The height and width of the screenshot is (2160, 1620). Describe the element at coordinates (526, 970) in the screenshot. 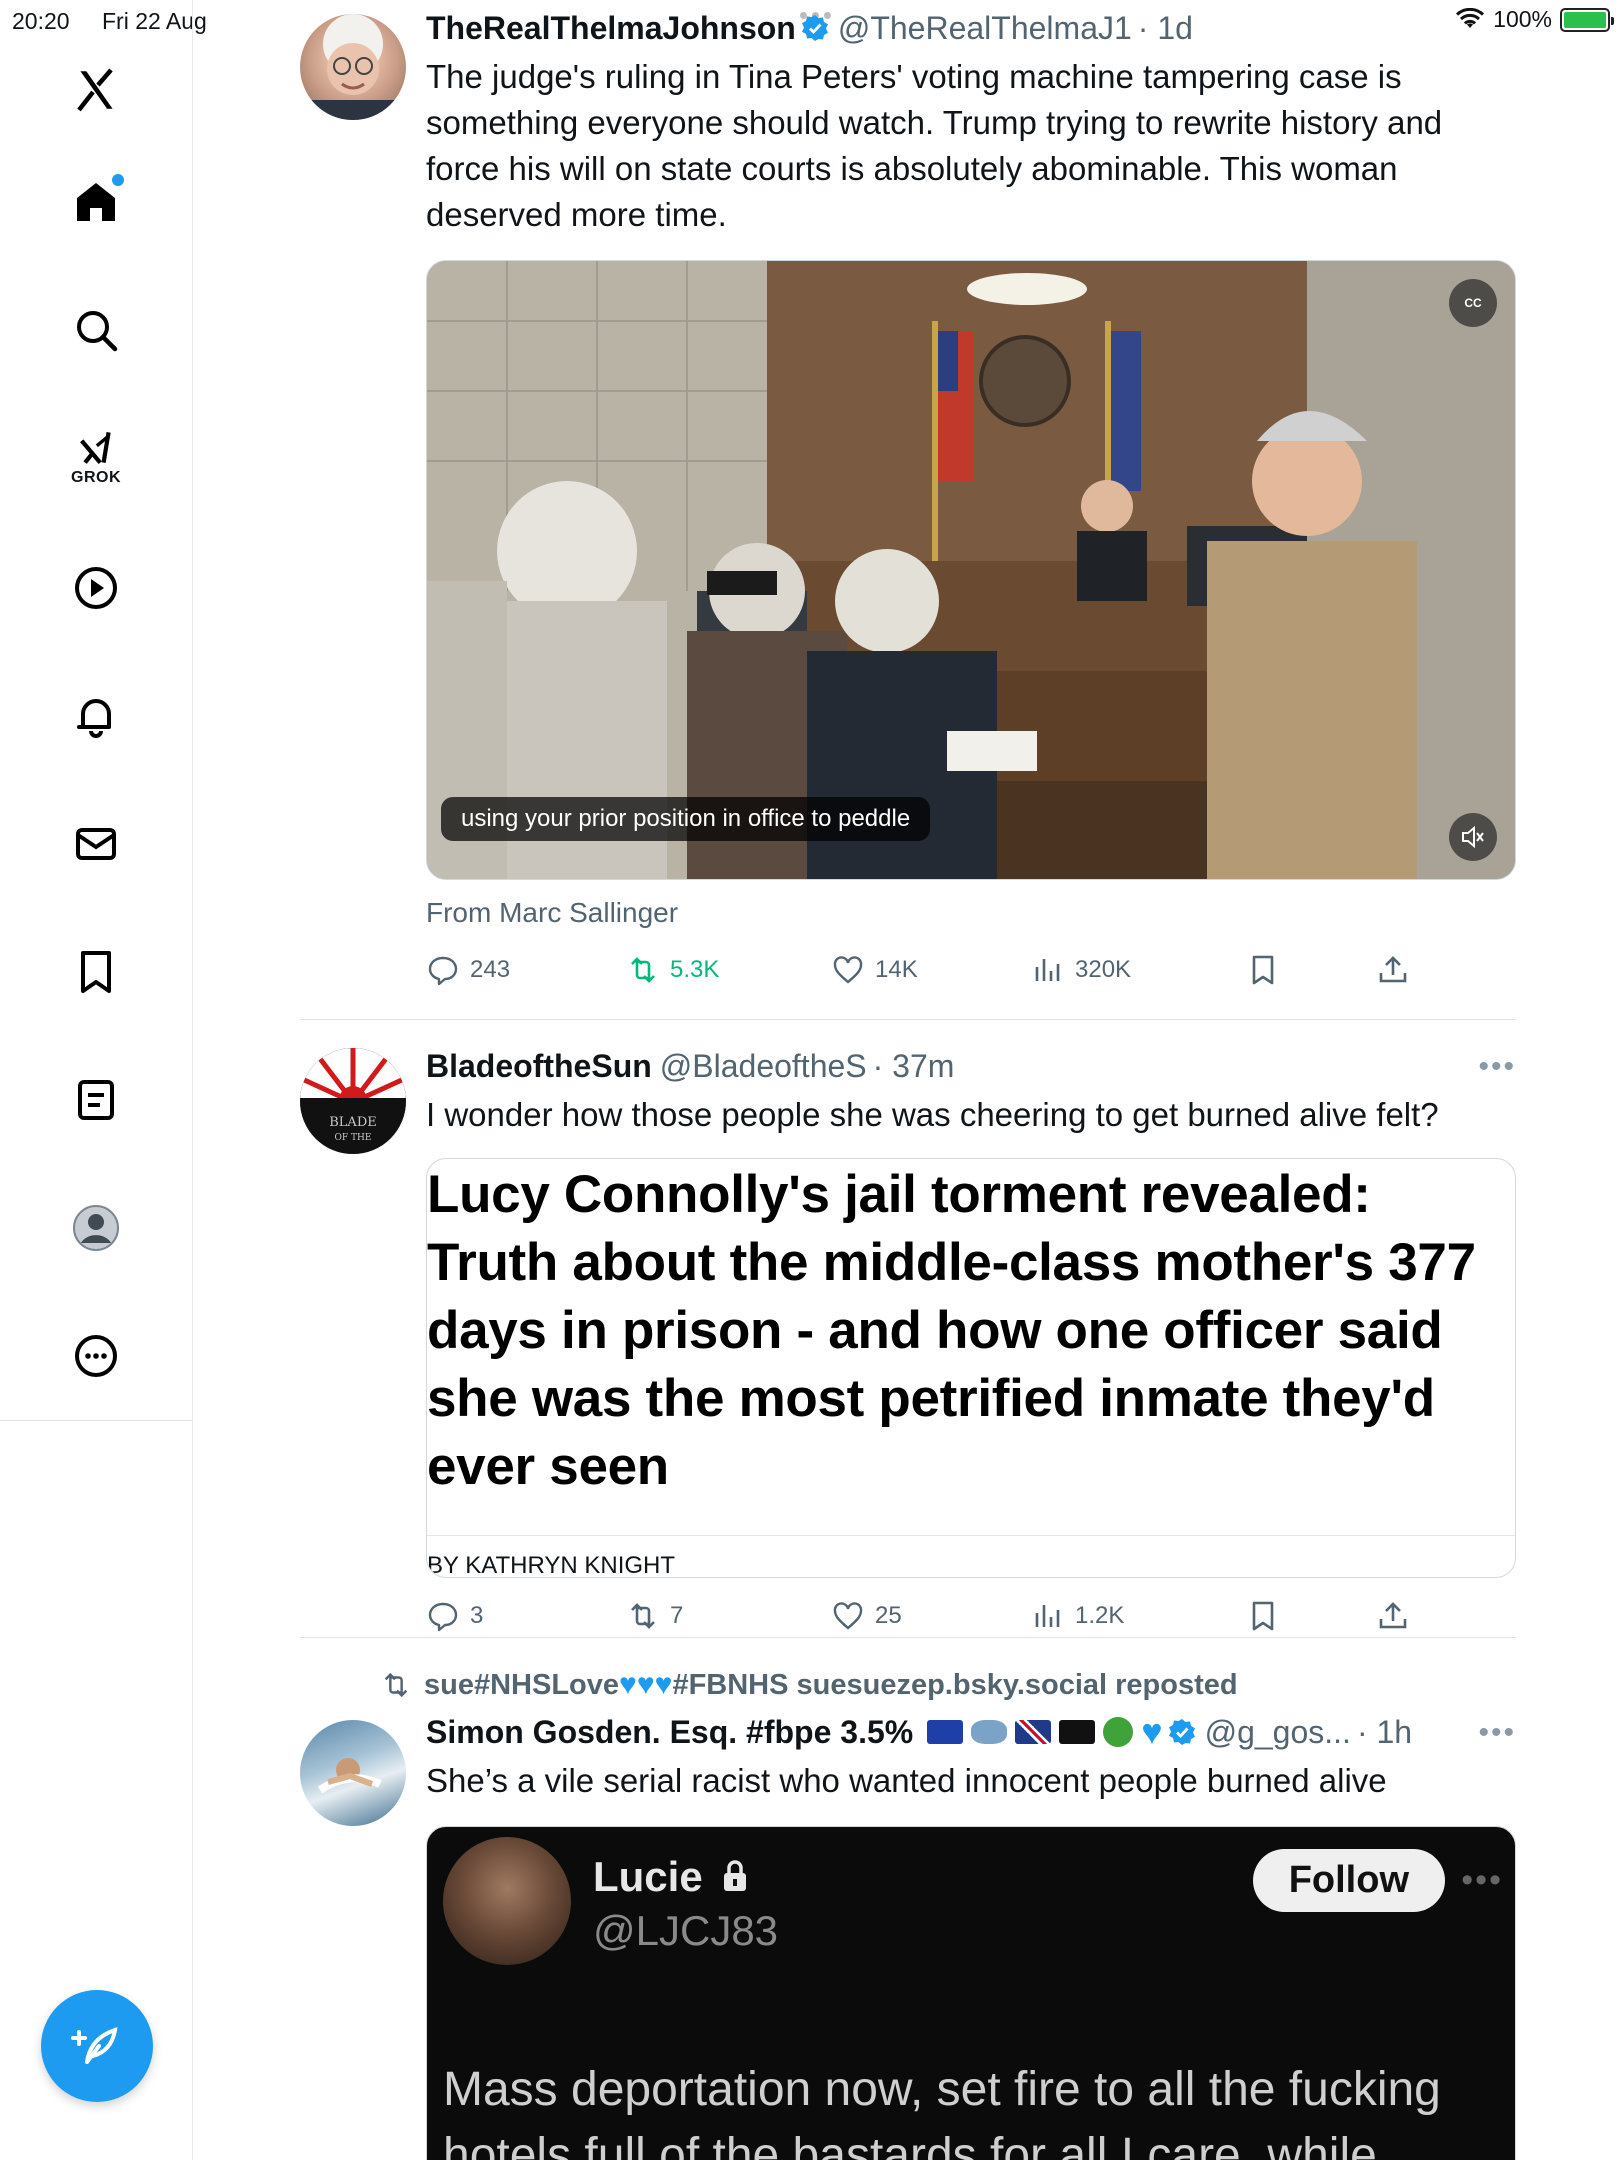

I see `reply-button: 243` at that location.